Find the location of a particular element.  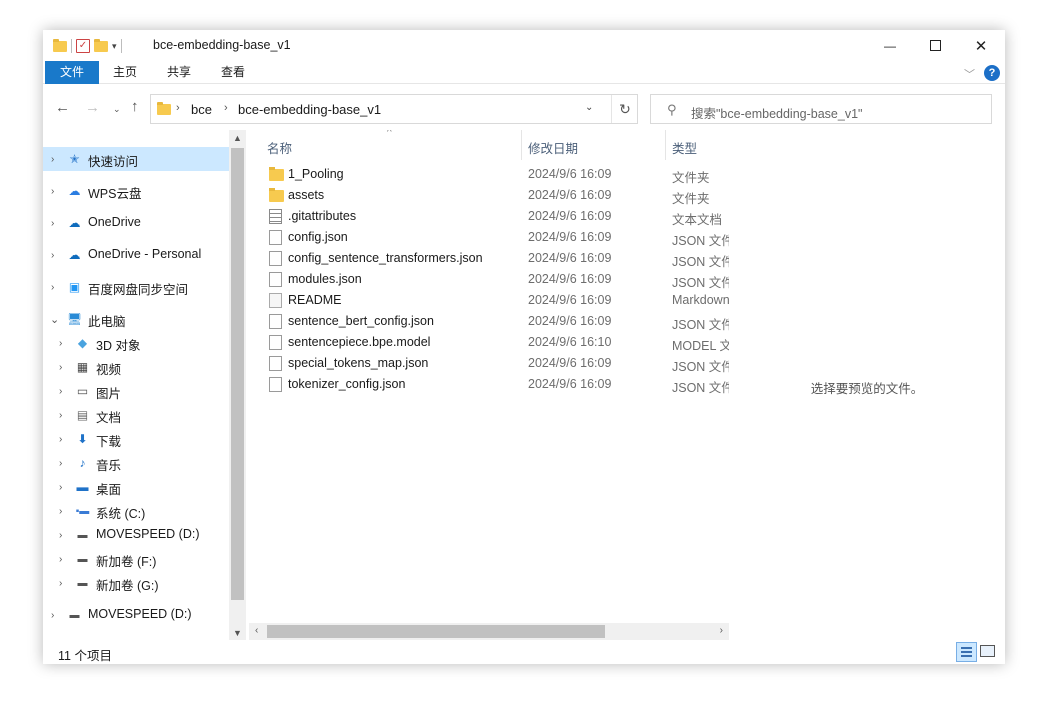

file-row: README 2024/9/6 16:09 Markdown is located at coordinates (489, 300).